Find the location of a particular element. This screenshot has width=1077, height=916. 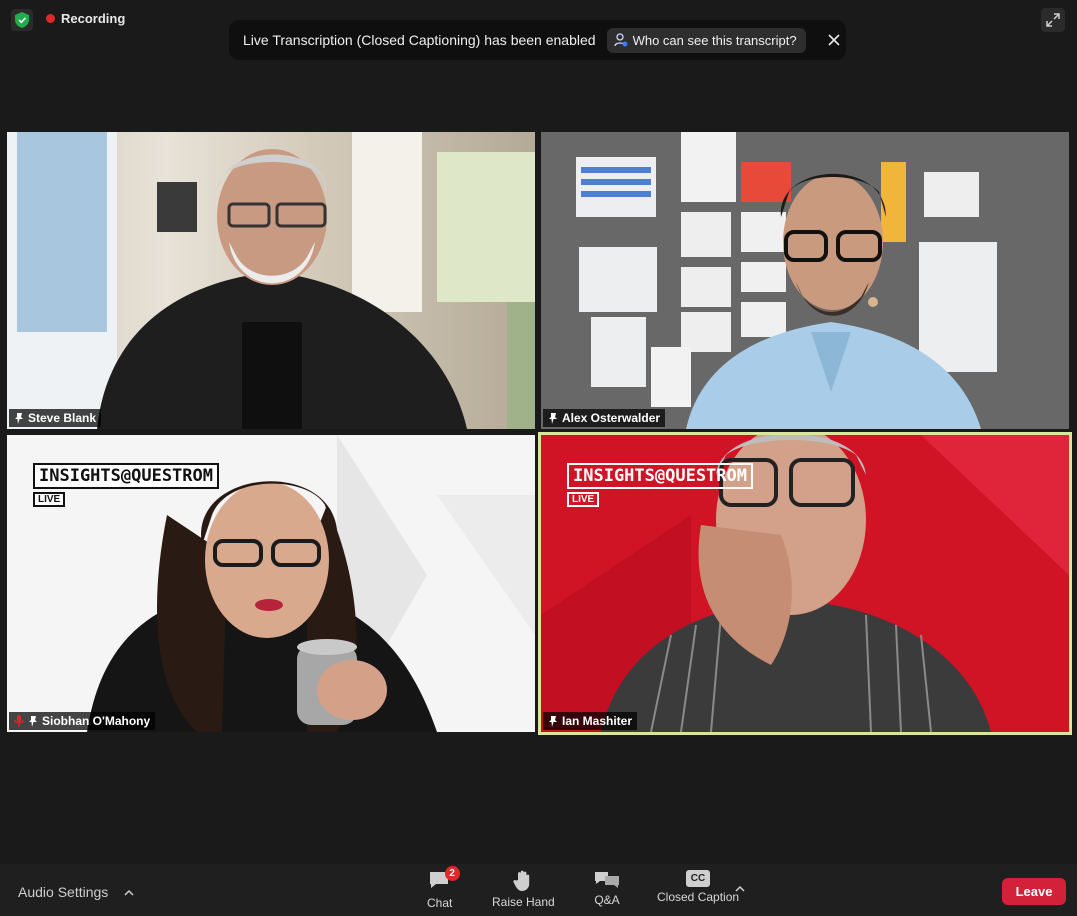

chat-icon: 2 is located at coordinates (444, 879).